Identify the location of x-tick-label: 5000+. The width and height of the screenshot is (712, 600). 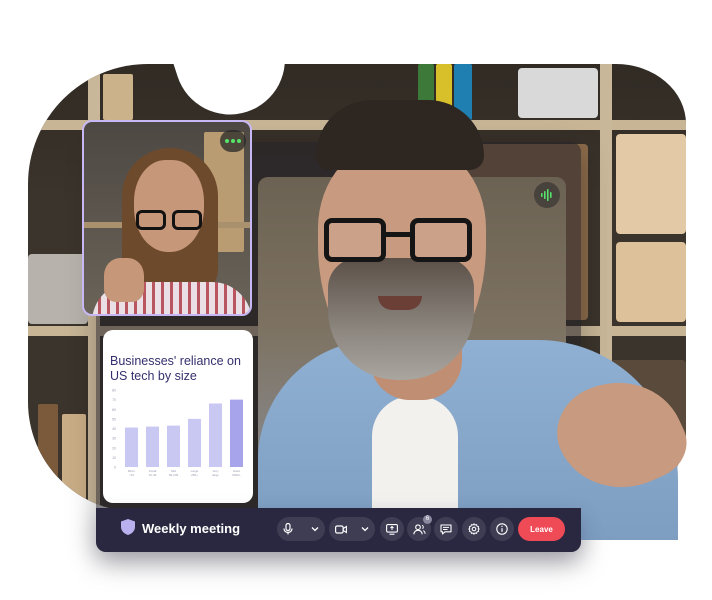
(236, 475).